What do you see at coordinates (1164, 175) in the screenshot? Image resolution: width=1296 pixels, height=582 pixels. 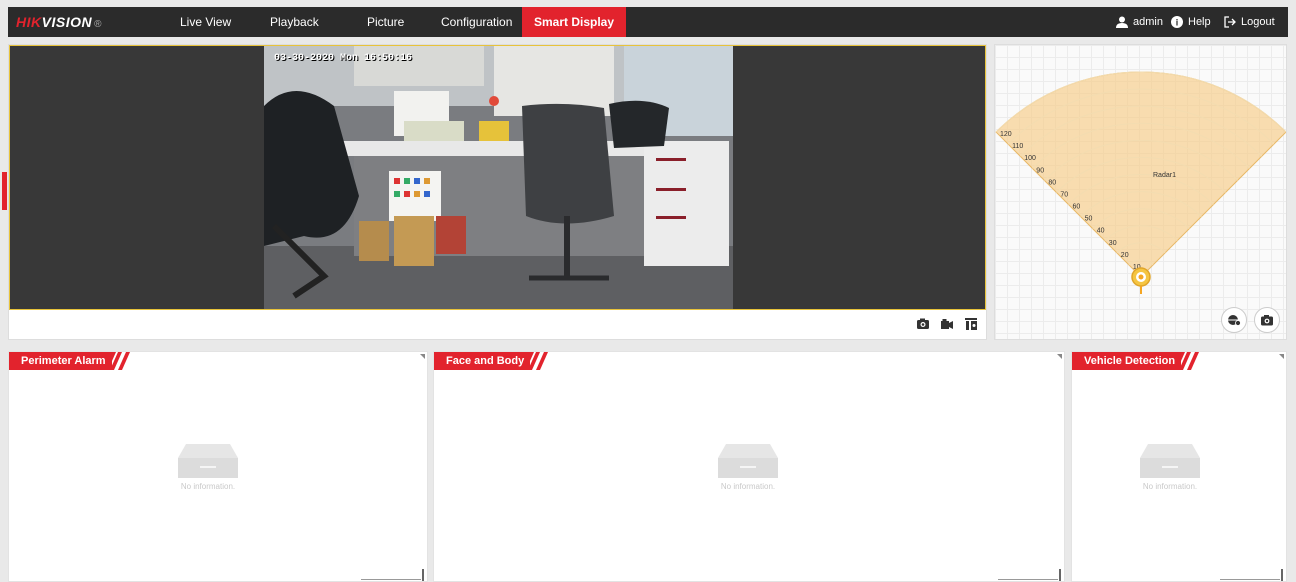 I see `radar-name-label: Radar1` at bounding box center [1164, 175].